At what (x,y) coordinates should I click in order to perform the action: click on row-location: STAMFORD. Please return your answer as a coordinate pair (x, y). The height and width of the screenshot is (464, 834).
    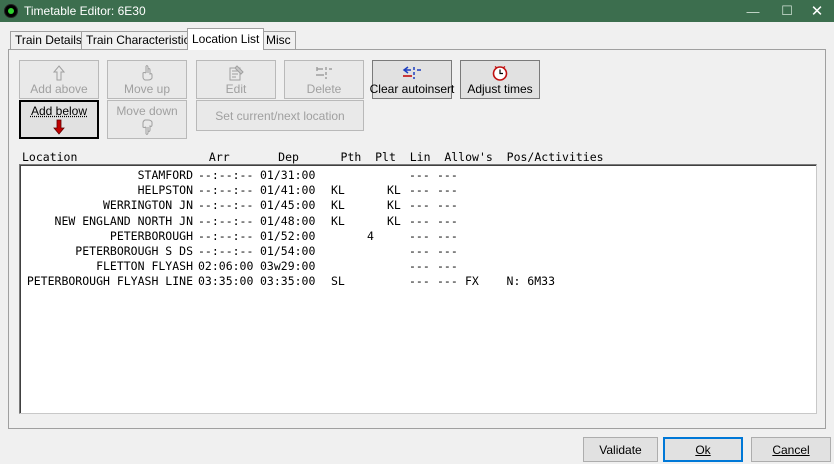
    Looking at the image, I should click on (165, 175).